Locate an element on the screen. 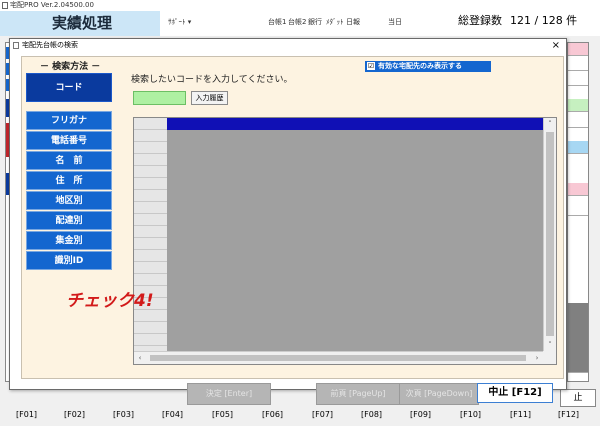 This screenshot has height=426, width=600. method-furigana-button: フリガナ is located at coordinates (69, 120).